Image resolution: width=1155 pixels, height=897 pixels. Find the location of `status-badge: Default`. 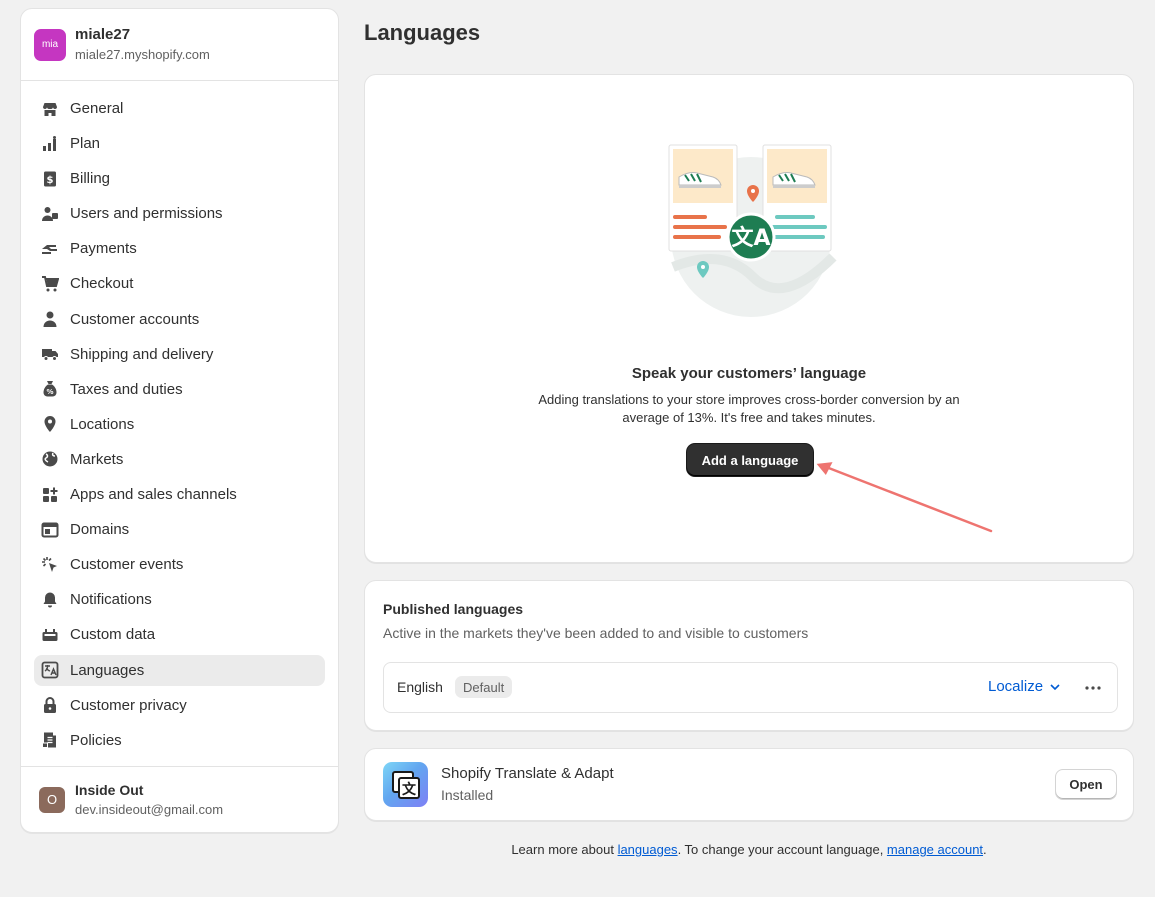

status-badge: Default is located at coordinates (484, 687).